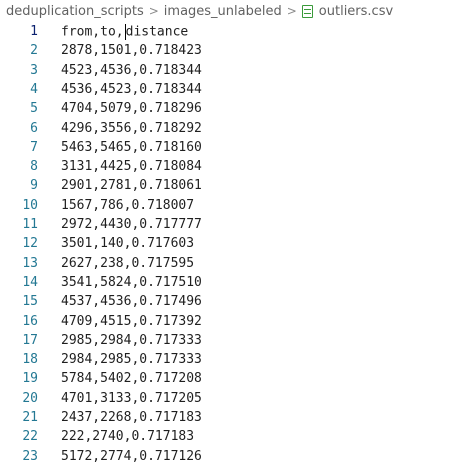 This screenshot has height=466, width=474. Describe the element at coordinates (128, 205) in the screenshot. I see `line-text: 1567,786,0.718007` at that location.